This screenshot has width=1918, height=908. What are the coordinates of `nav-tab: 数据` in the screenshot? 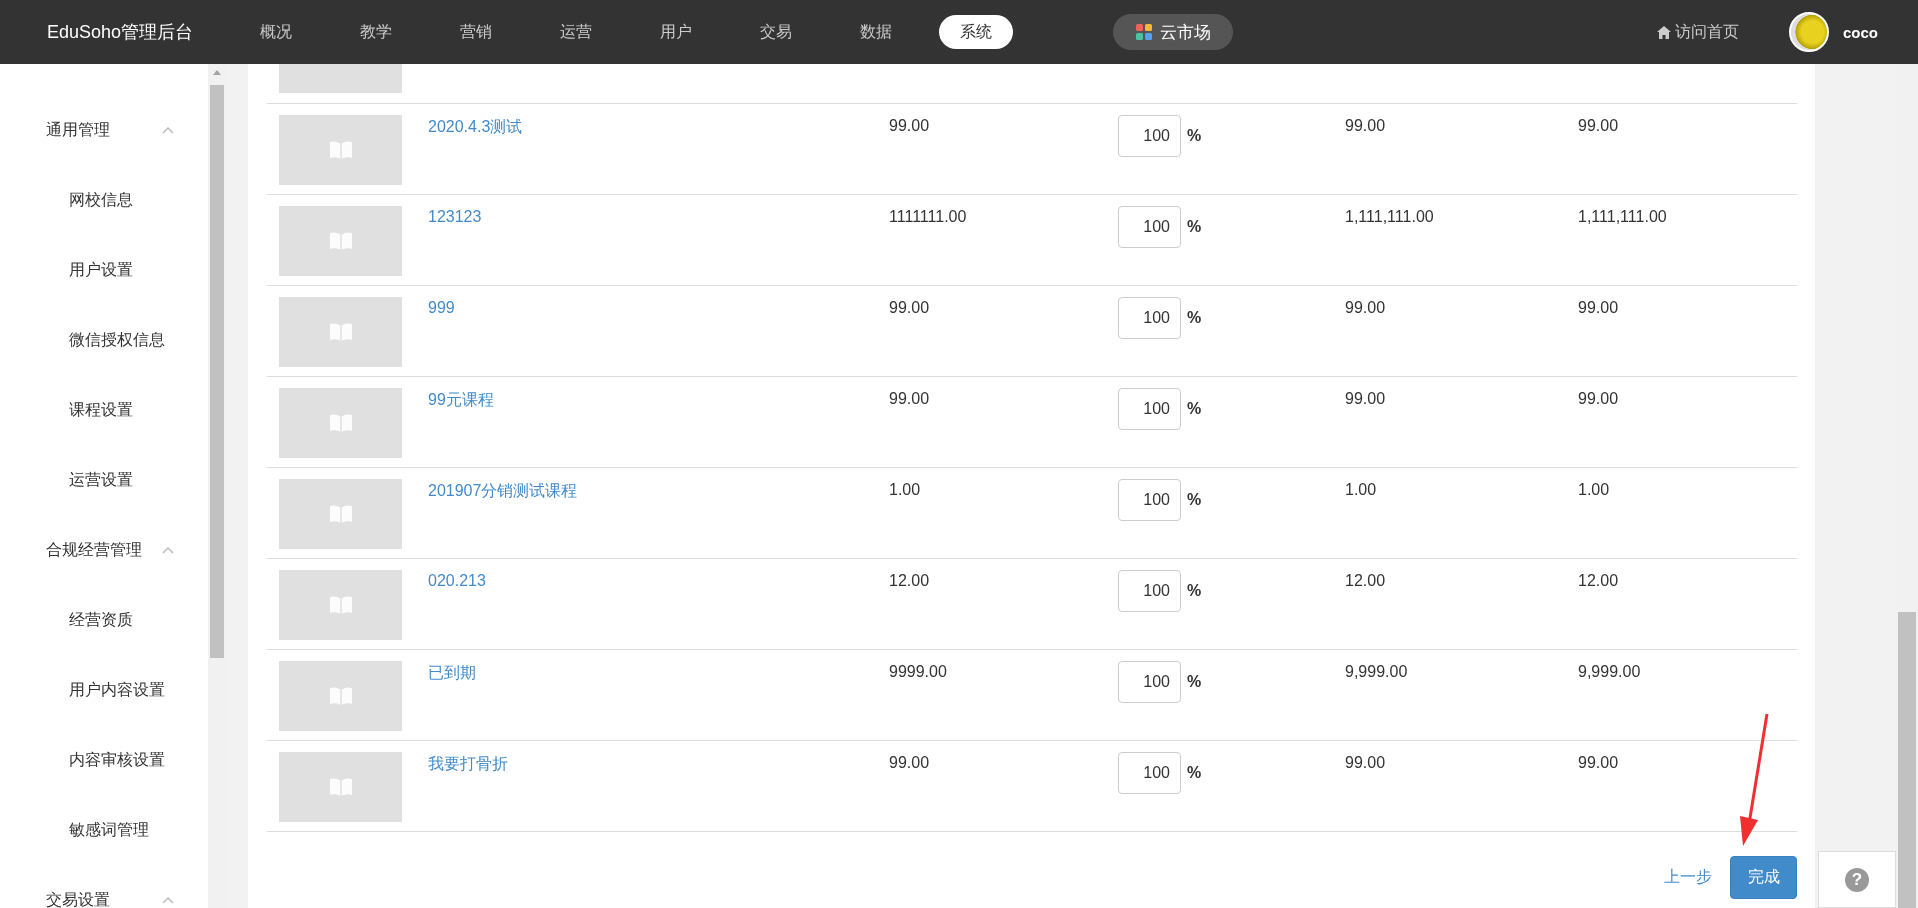 It's located at (876, 32).